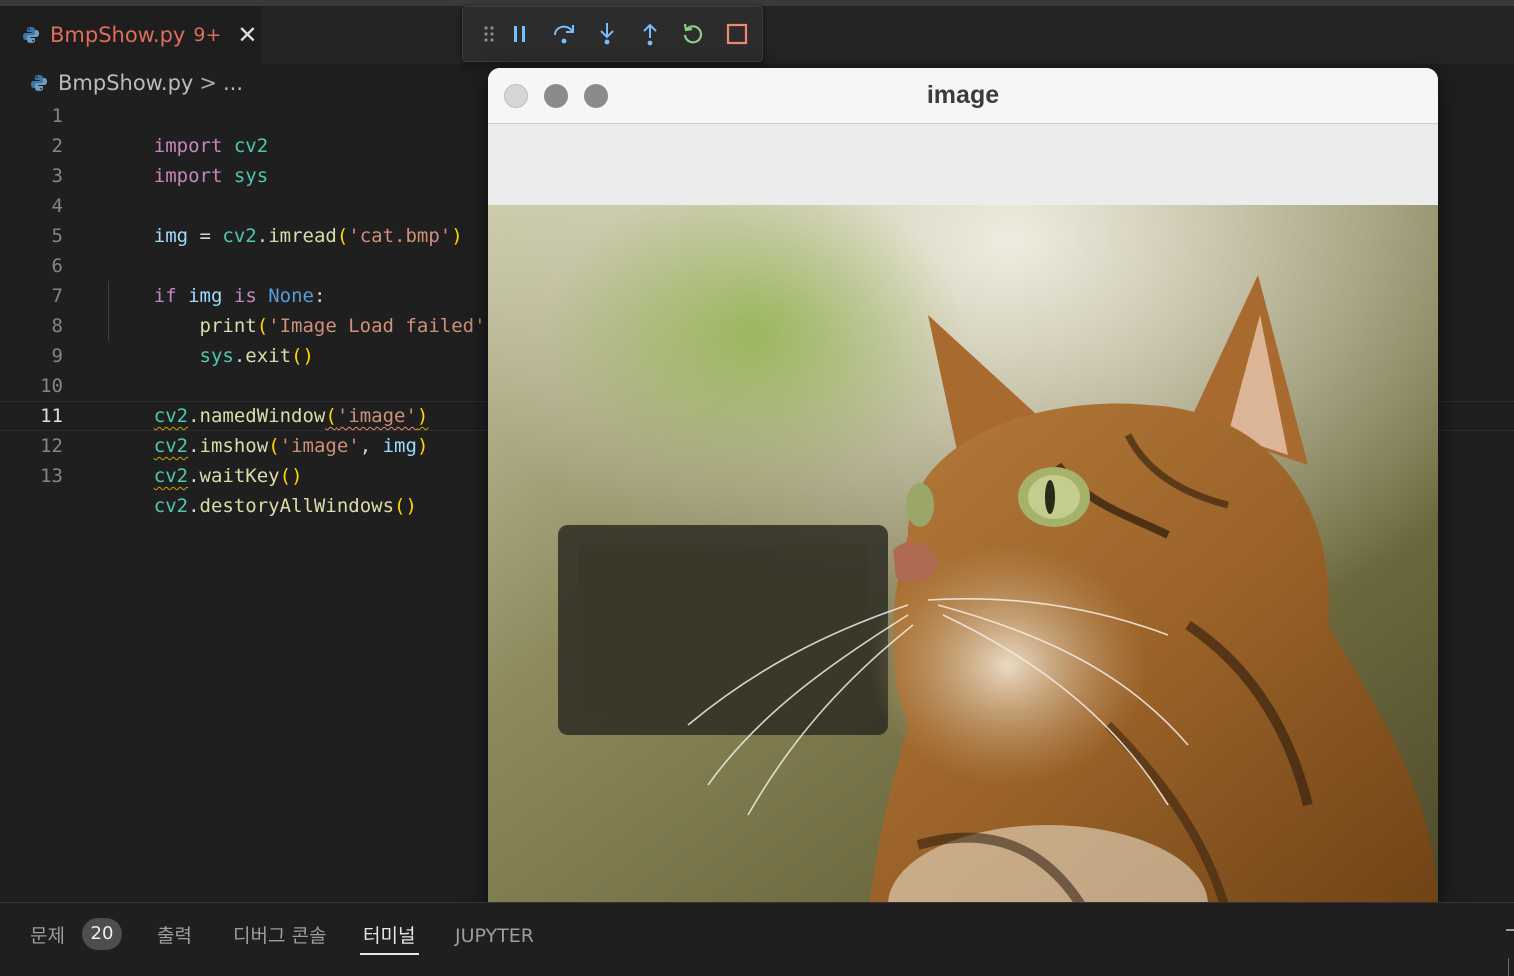 This screenshot has height=976, width=1514. What do you see at coordinates (51, 416) in the screenshot?
I see `line-number-active: 11` at bounding box center [51, 416].